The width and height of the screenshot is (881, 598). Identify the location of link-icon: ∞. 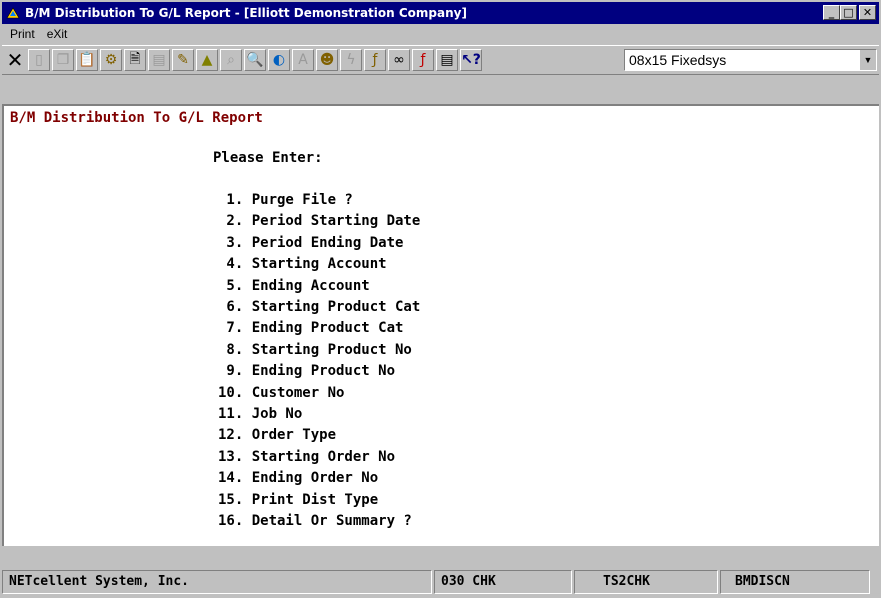
(399, 60).